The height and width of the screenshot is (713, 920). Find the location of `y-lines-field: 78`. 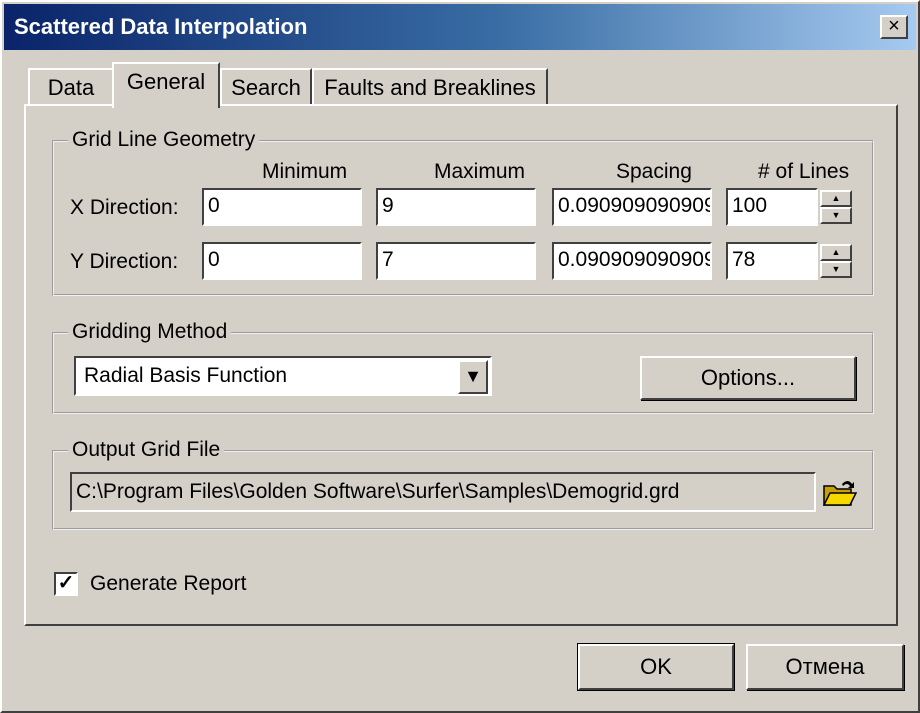

y-lines-field: 78 is located at coordinates (772, 261).